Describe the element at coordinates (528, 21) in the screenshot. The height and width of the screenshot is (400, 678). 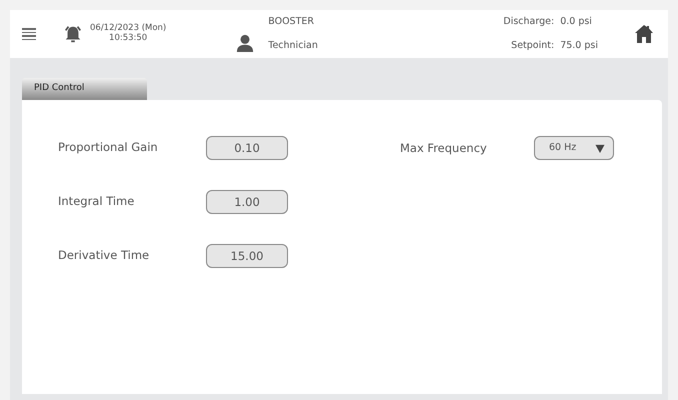
I see `reading-label: Discharge:` at that location.